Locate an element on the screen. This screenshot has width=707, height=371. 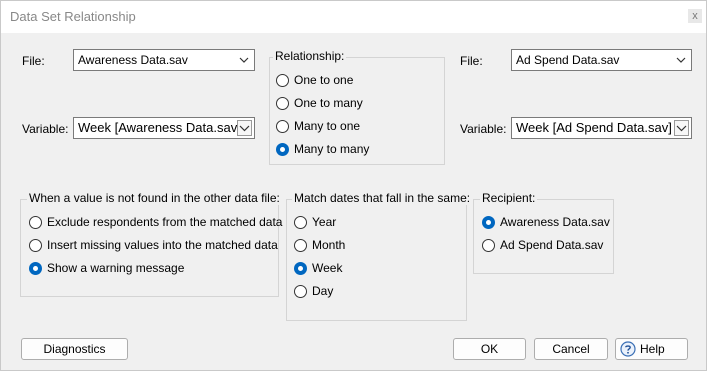
radio-label: Show a warning message is located at coordinates (116, 268).